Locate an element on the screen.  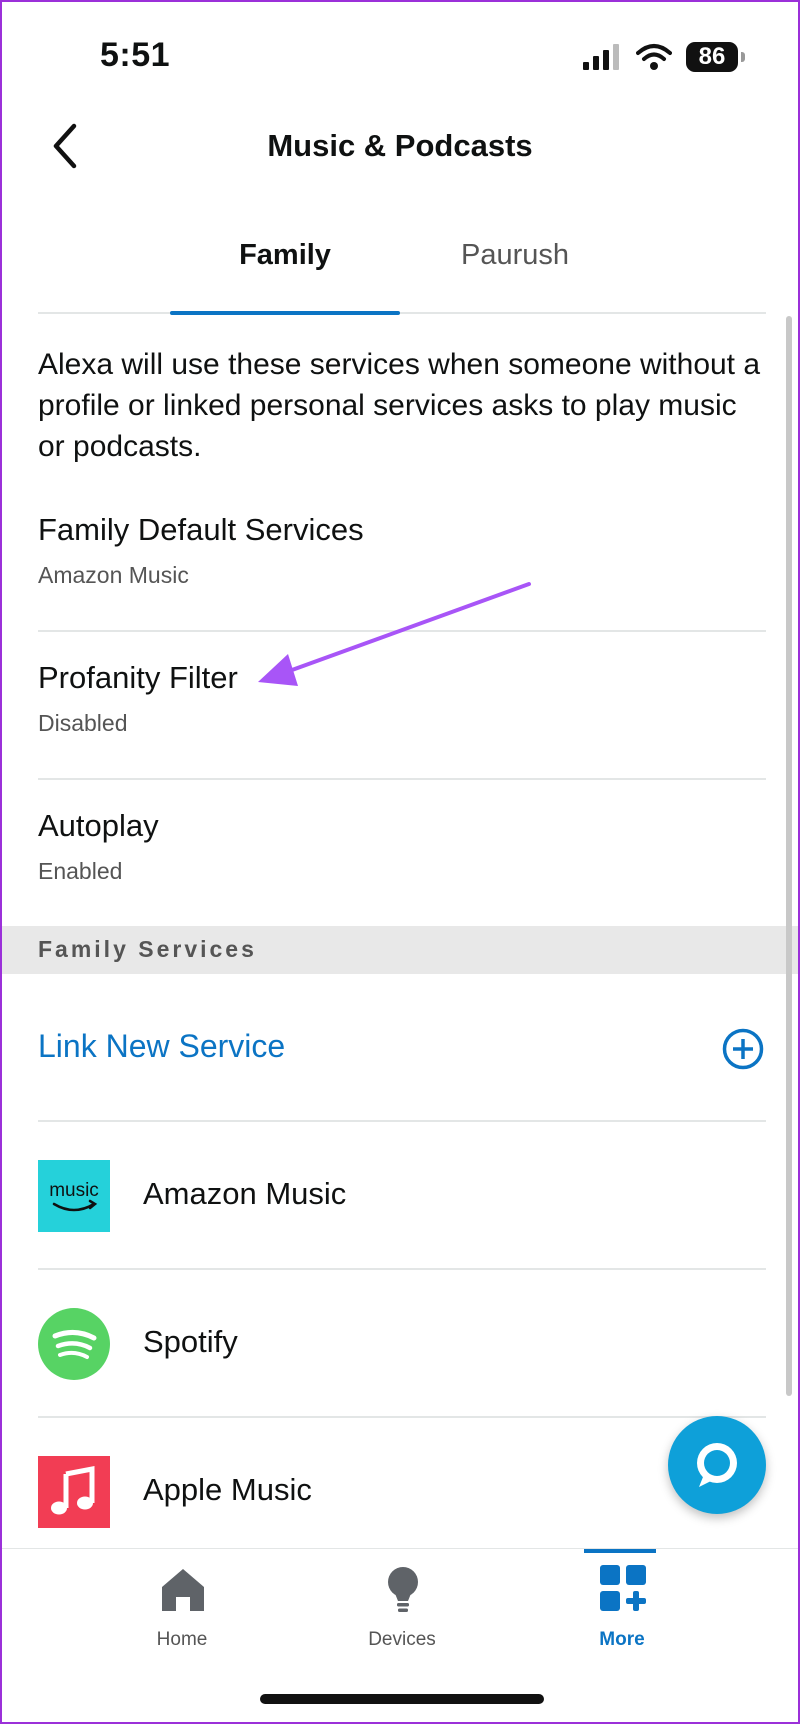
spotify-logo-icon is located at coordinates (74, 1344).